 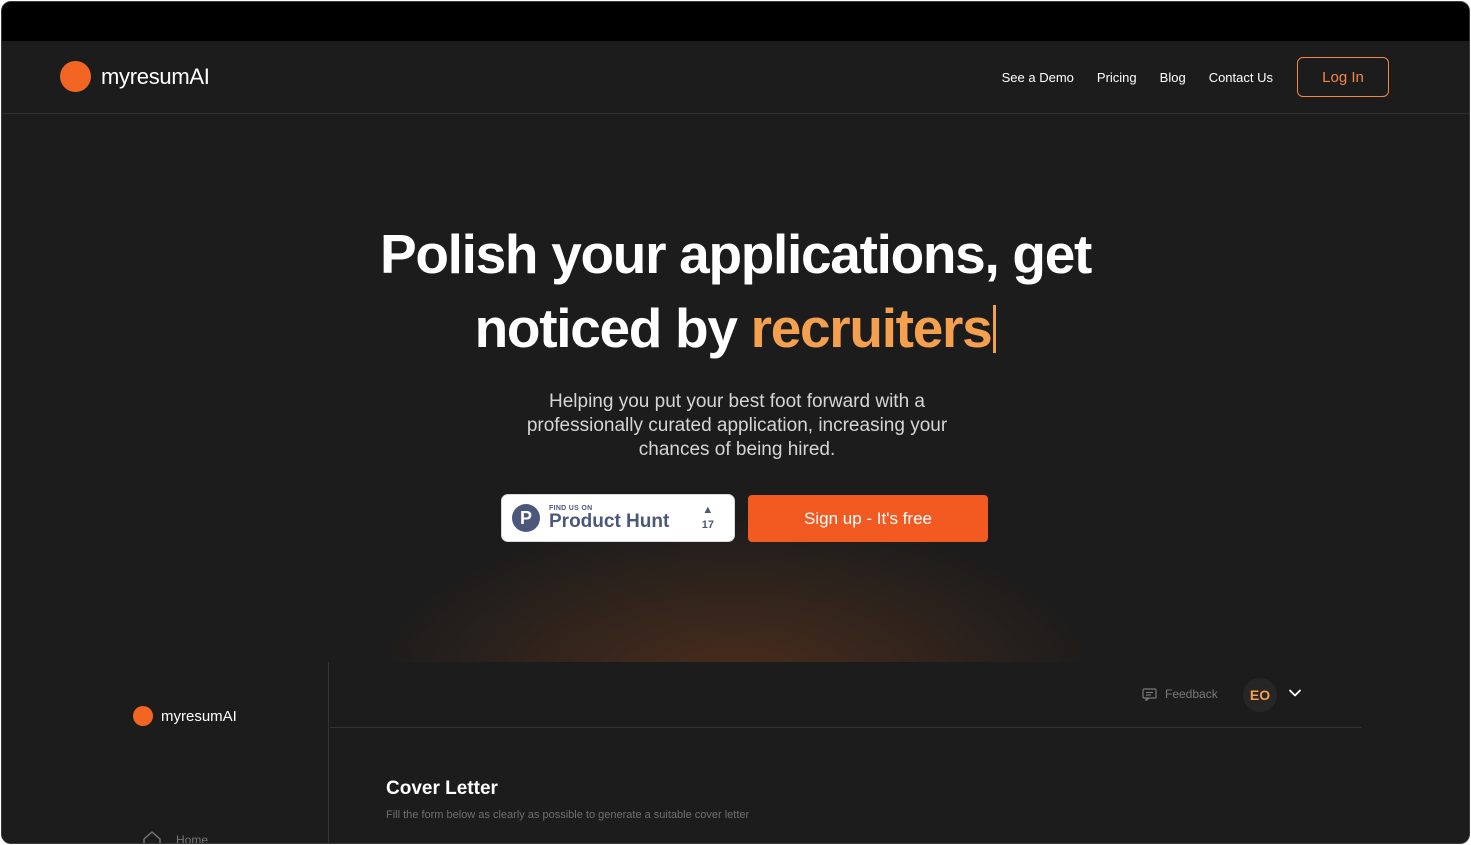 What do you see at coordinates (152, 837) in the screenshot?
I see `home-icon` at bounding box center [152, 837].